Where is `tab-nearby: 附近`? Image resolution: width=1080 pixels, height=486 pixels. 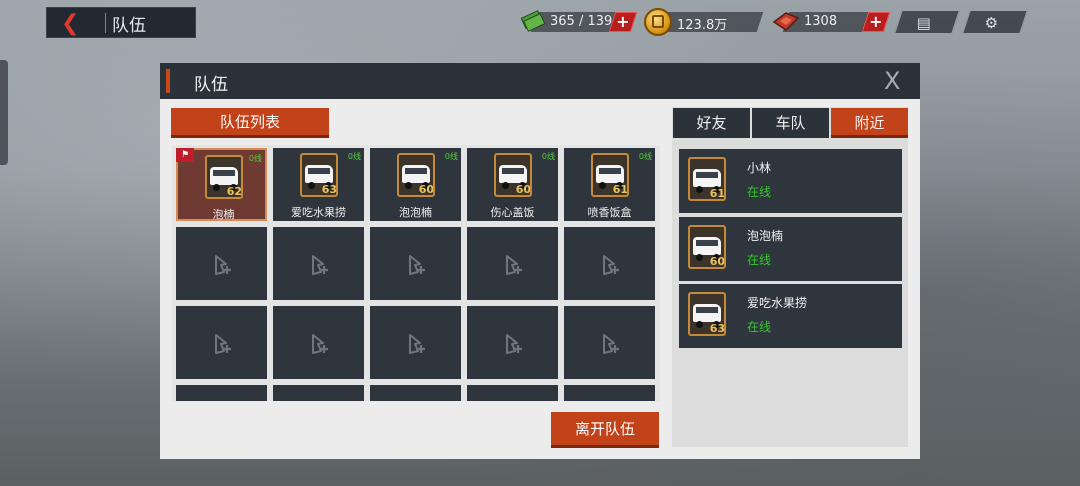
tab-nearby: 附近 is located at coordinates (869, 123).